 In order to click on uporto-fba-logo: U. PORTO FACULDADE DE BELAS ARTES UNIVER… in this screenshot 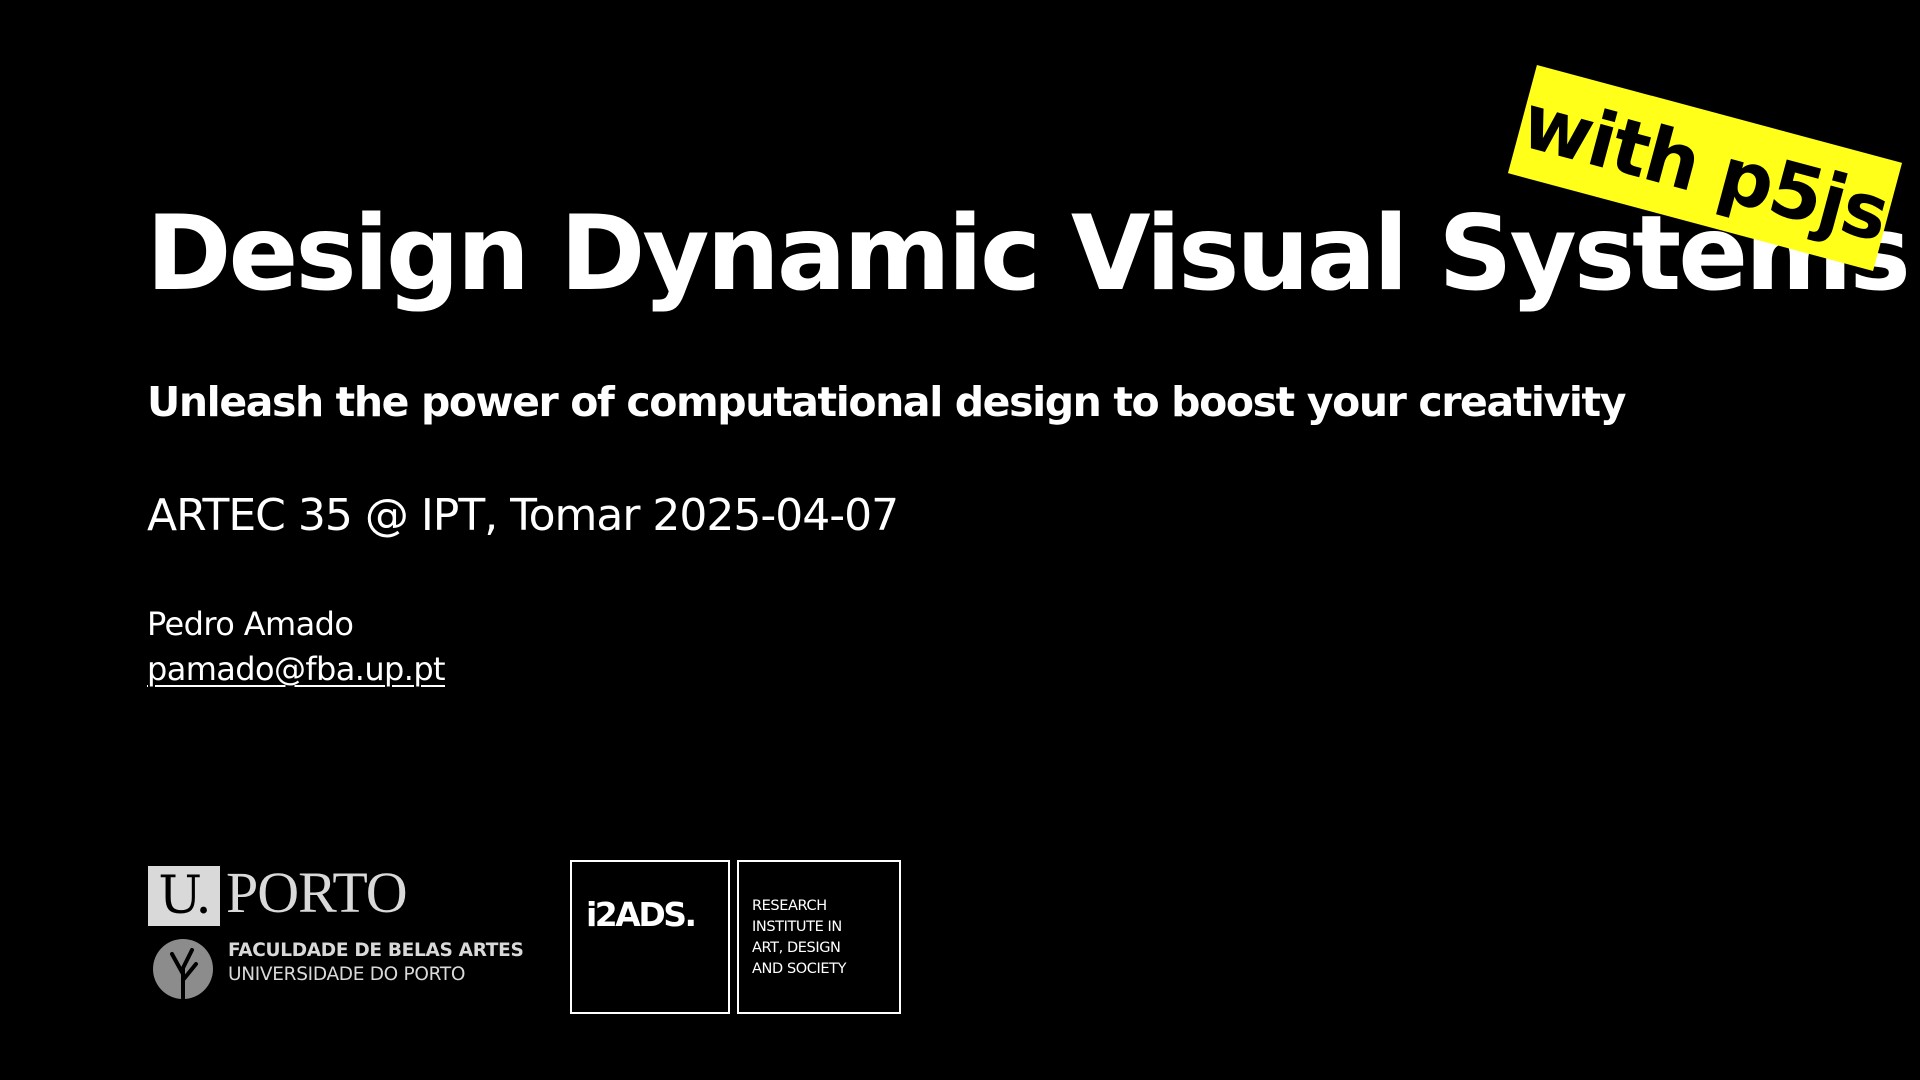, I will do `click(336, 933)`.